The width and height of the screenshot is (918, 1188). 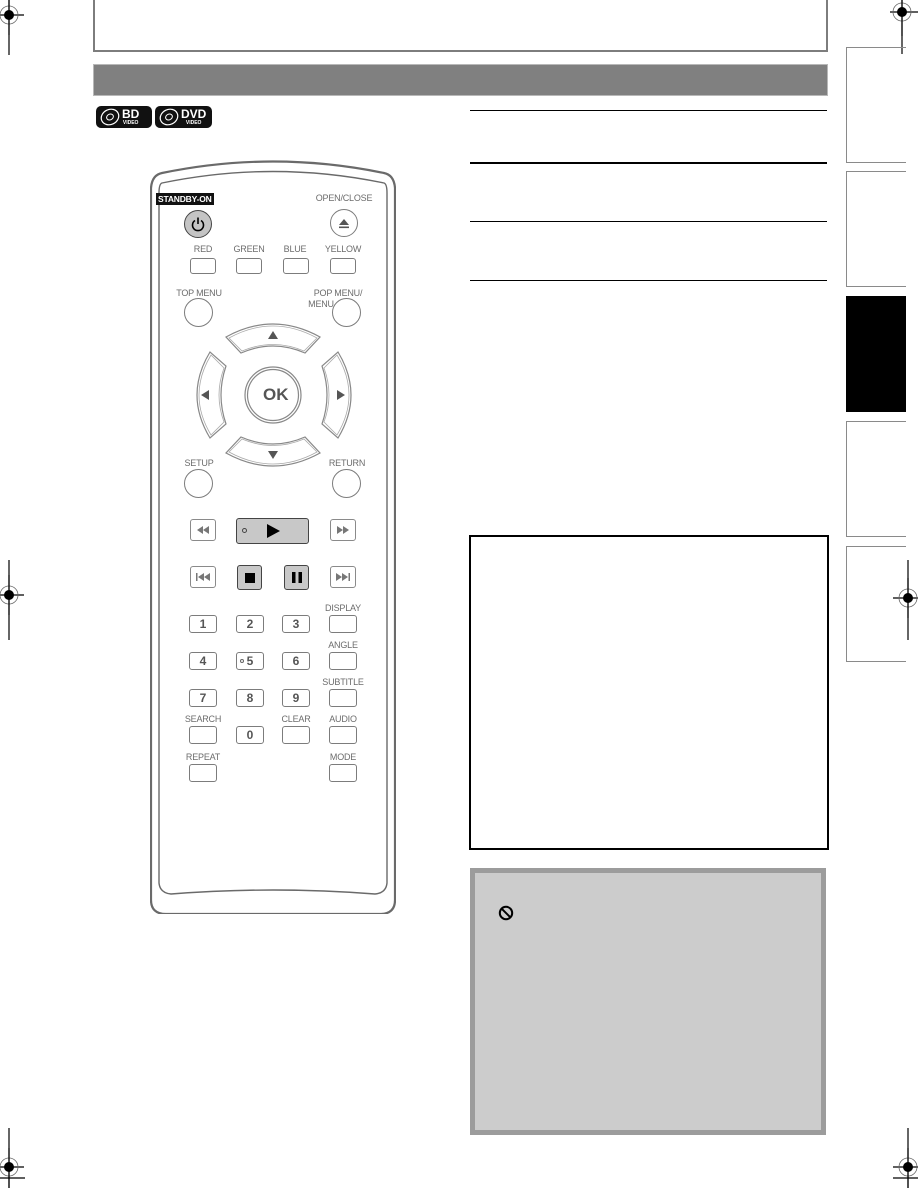 I want to click on setup-button, so click(x=198, y=483).